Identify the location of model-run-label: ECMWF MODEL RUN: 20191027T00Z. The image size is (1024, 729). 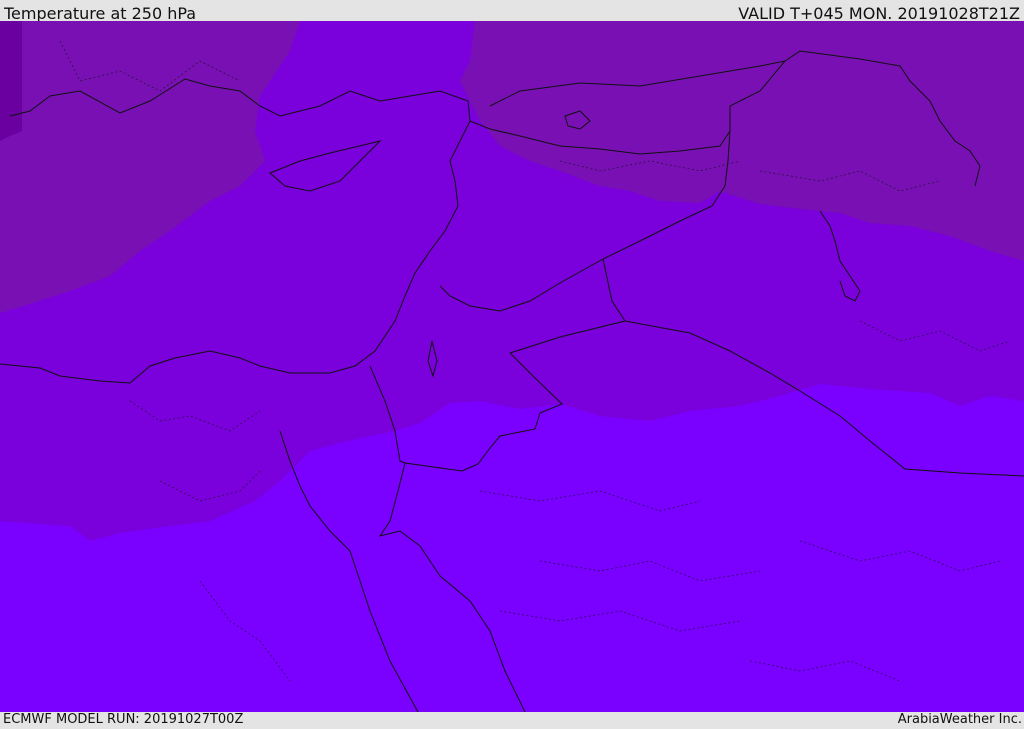
(123, 719).